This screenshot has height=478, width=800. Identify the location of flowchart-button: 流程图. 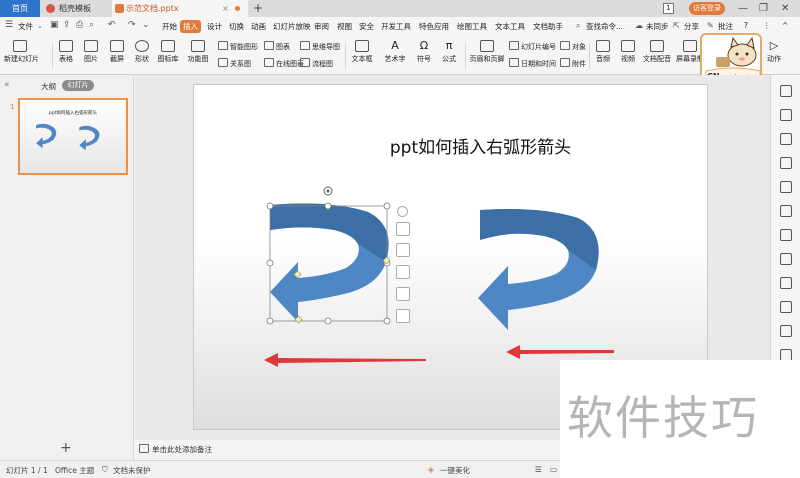
(316, 63).